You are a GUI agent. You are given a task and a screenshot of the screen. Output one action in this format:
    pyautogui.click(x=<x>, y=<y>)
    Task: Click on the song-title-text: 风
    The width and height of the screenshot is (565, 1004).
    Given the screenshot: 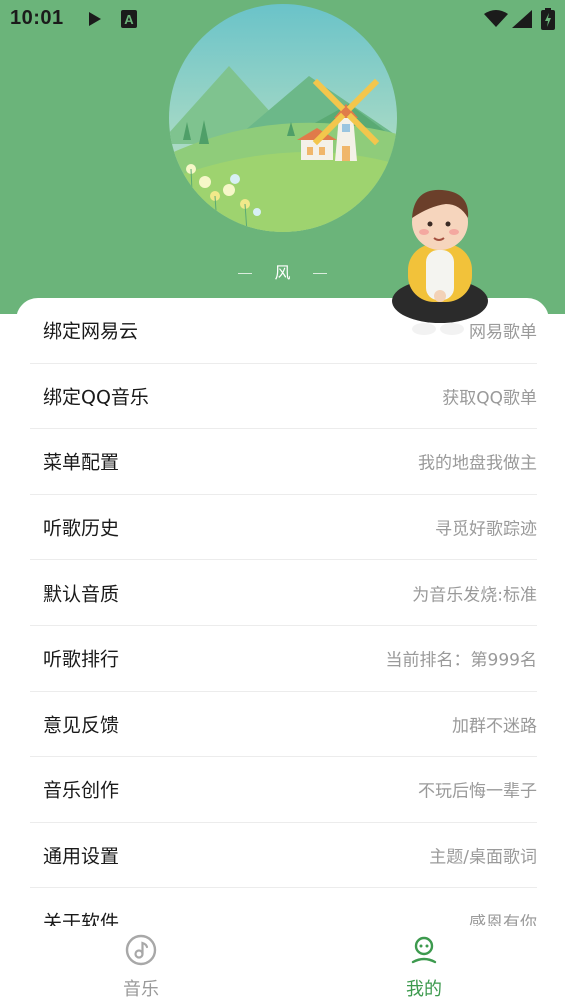 What is the action you would take?
    pyautogui.click(x=282, y=272)
    